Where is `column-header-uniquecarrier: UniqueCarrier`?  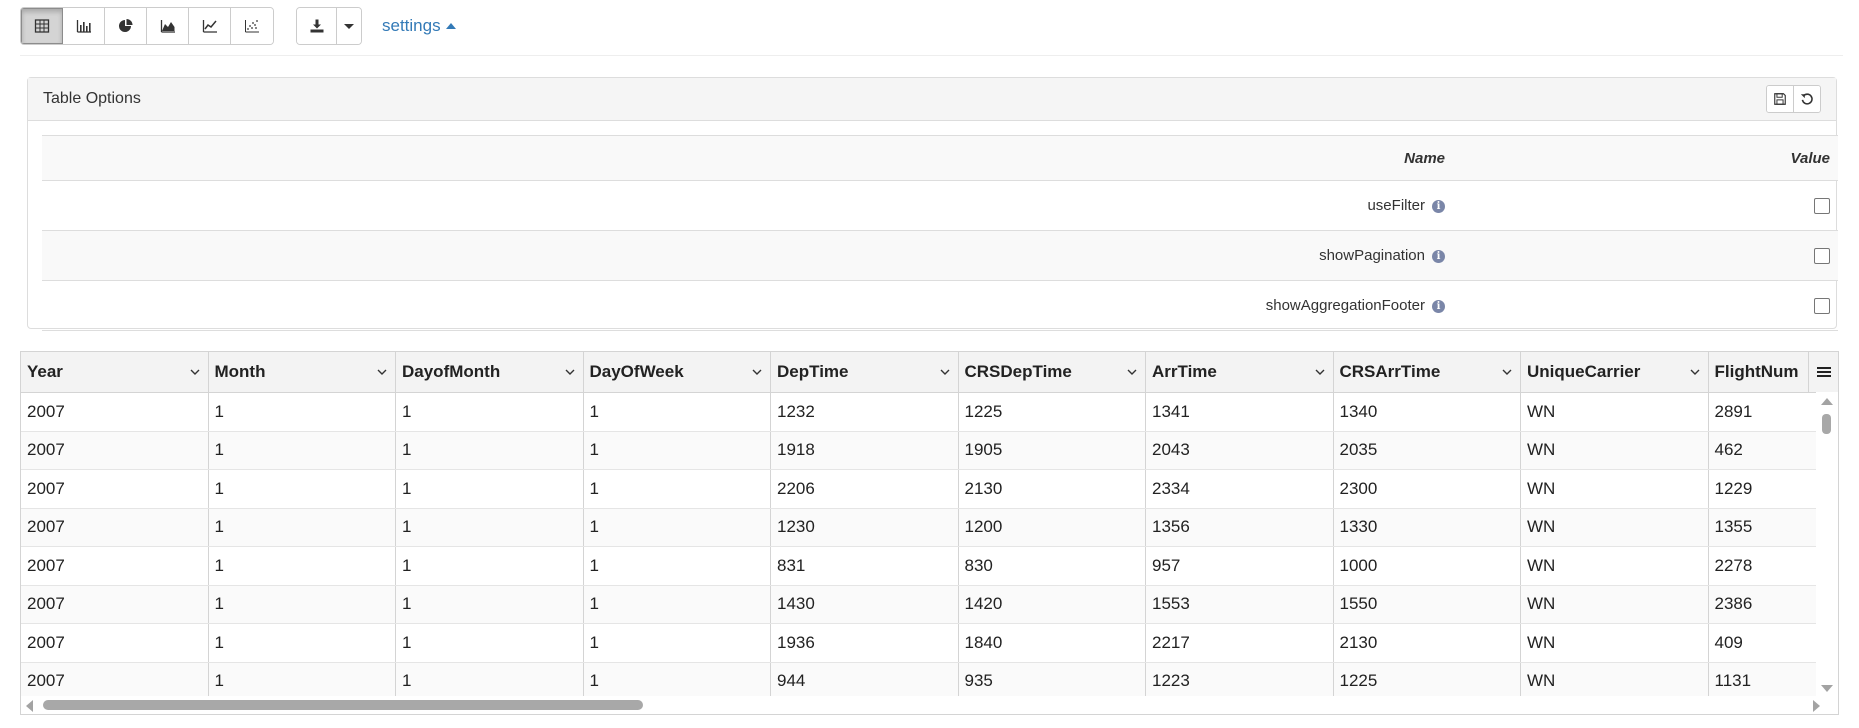
column-header-uniquecarrier: UniqueCarrier is located at coordinates (1615, 372).